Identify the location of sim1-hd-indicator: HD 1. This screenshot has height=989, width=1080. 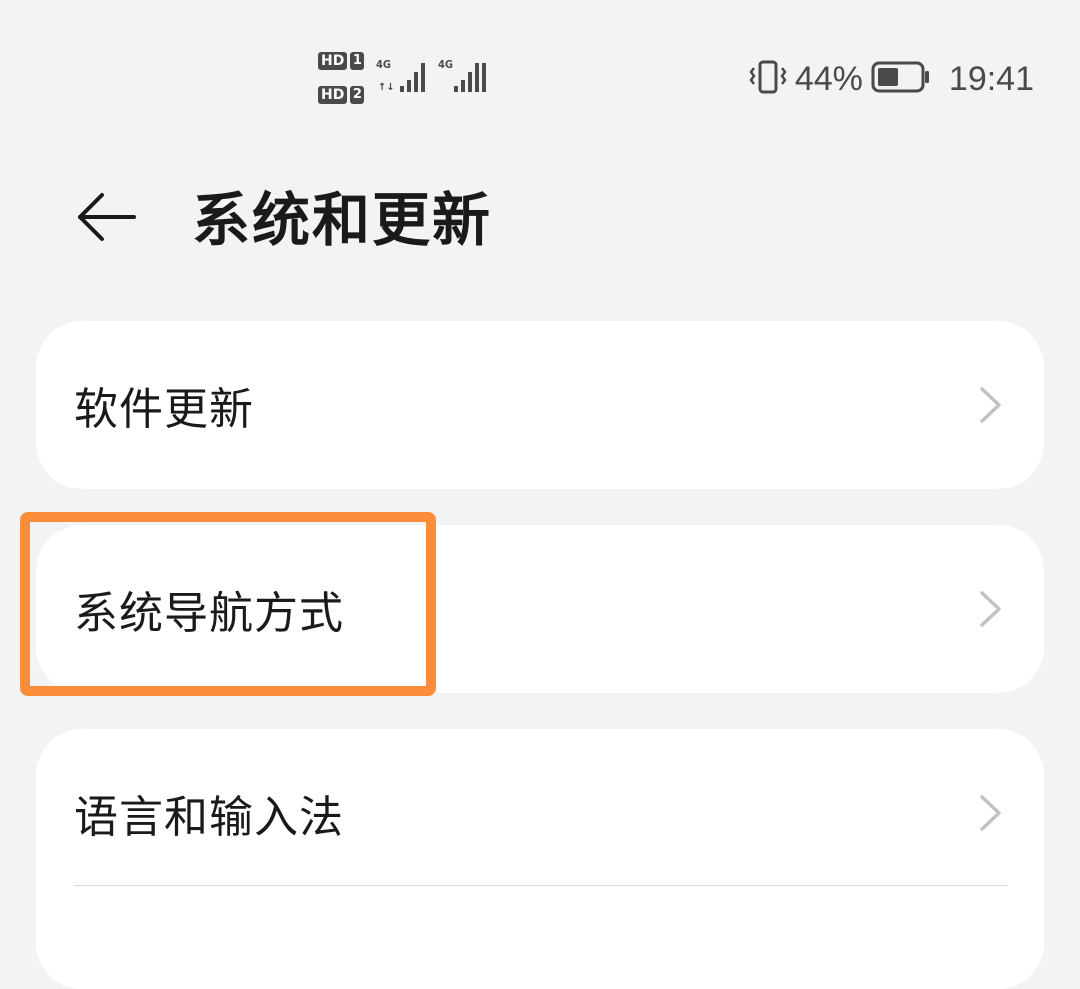
(341, 61).